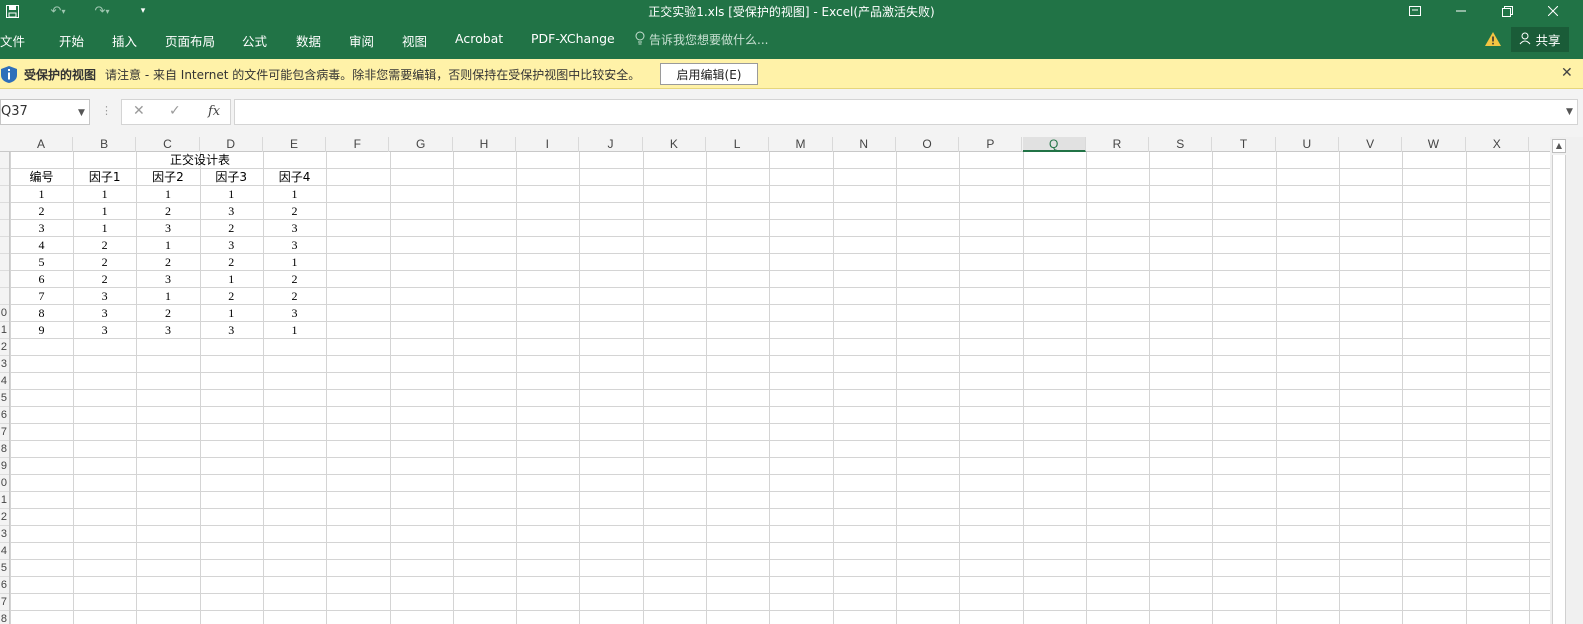 This screenshot has height=624, width=1583. What do you see at coordinates (168, 144) in the screenshot?
I see `column-header-c: C` at bounding box center [168, 144].